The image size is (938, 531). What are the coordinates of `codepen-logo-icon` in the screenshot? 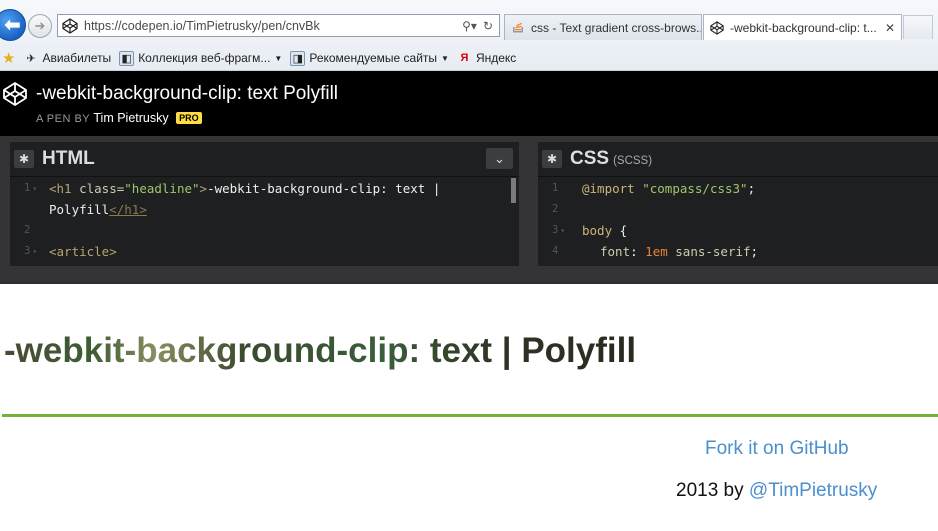 It's located at (15, 94).